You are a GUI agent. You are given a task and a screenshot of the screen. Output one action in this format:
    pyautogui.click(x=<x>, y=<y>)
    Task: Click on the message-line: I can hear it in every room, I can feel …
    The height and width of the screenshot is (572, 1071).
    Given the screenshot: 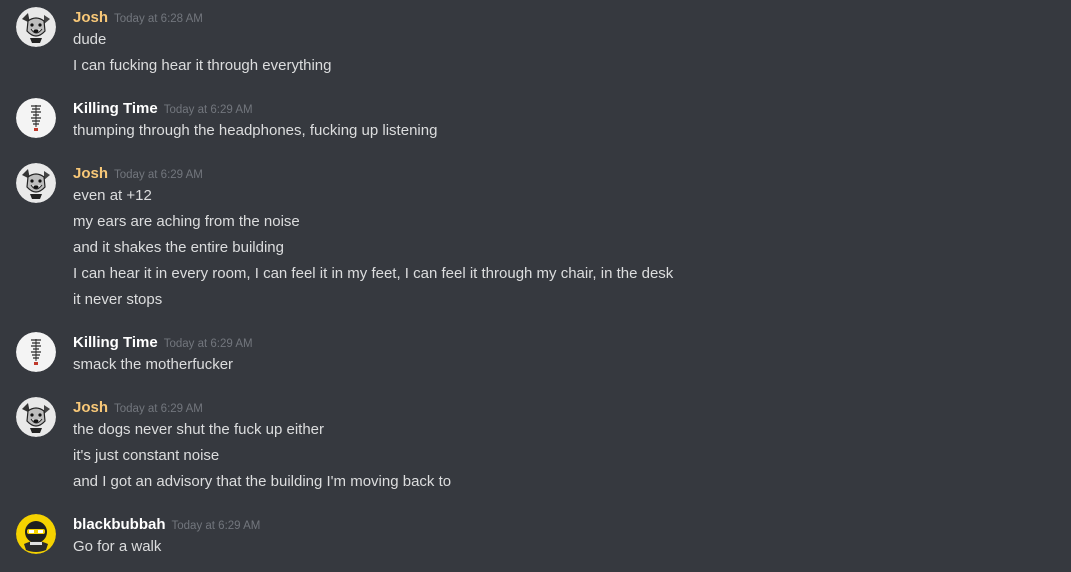 What is the action you would take?
    pyautogui.click(x=373, y=273)
    